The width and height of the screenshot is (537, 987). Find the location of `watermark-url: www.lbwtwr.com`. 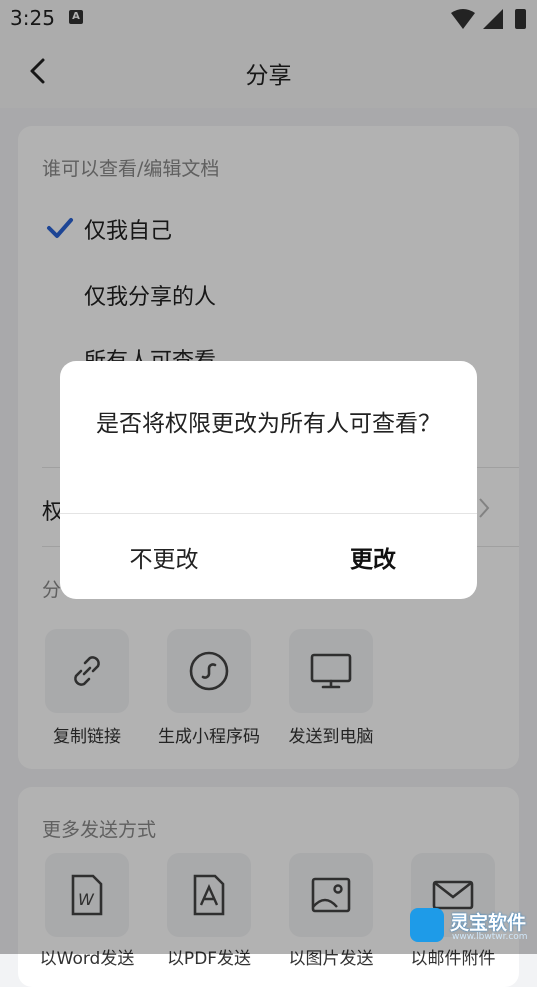

watermark-url: www.lbwtwr.com is located at coordinates (490, 937).